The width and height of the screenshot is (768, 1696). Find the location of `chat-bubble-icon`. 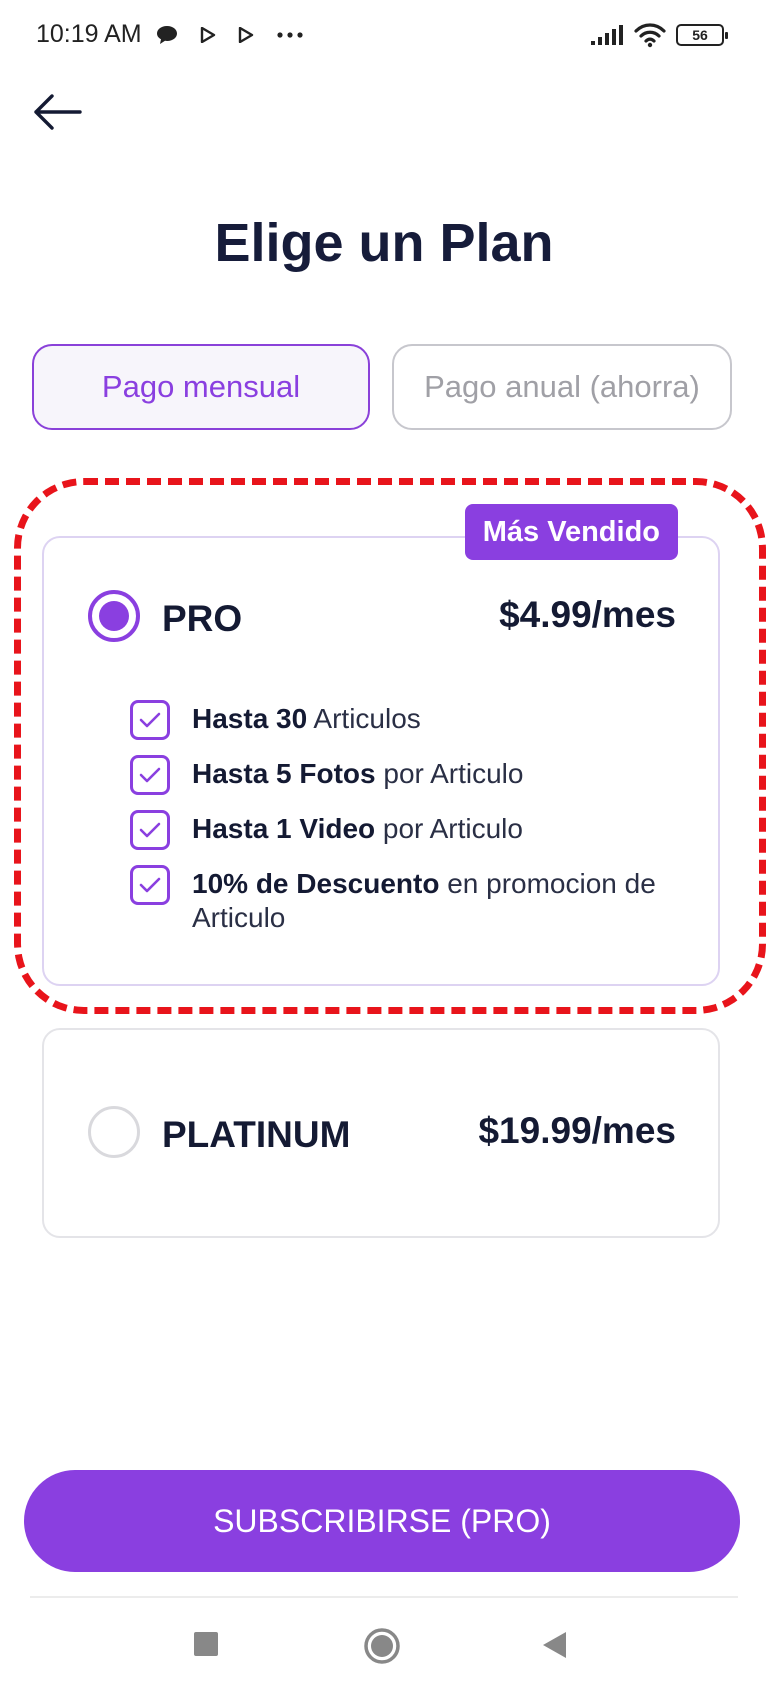

chat-bubble-icon is located at coordinates (167, 35).